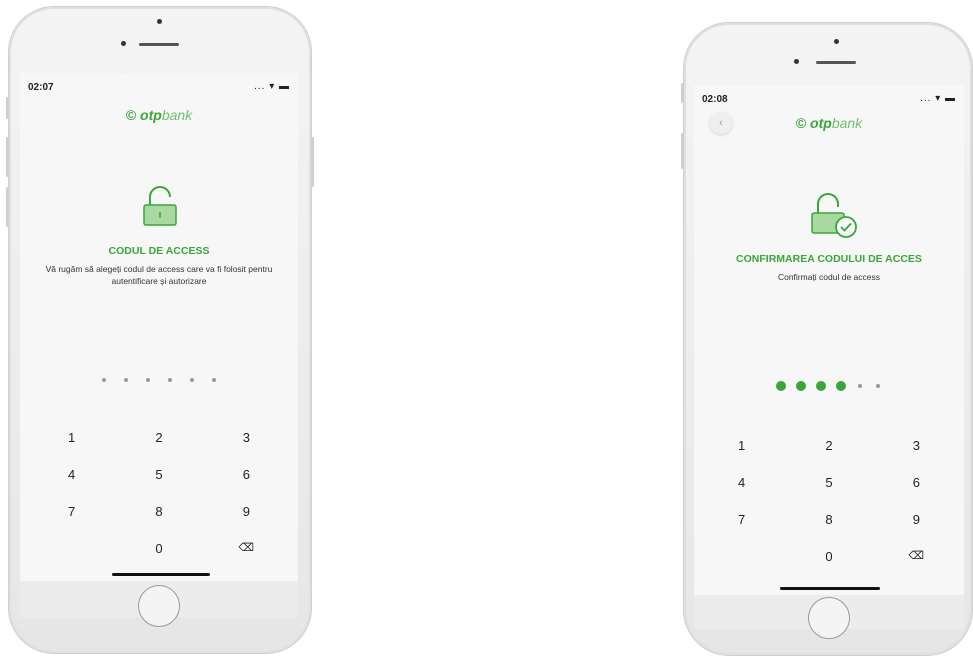 The width and height of the screenshot is (973, 657). I want to click on page-title: CONFIRMAREA CODULUI DE ACCES, so click(829, 259).